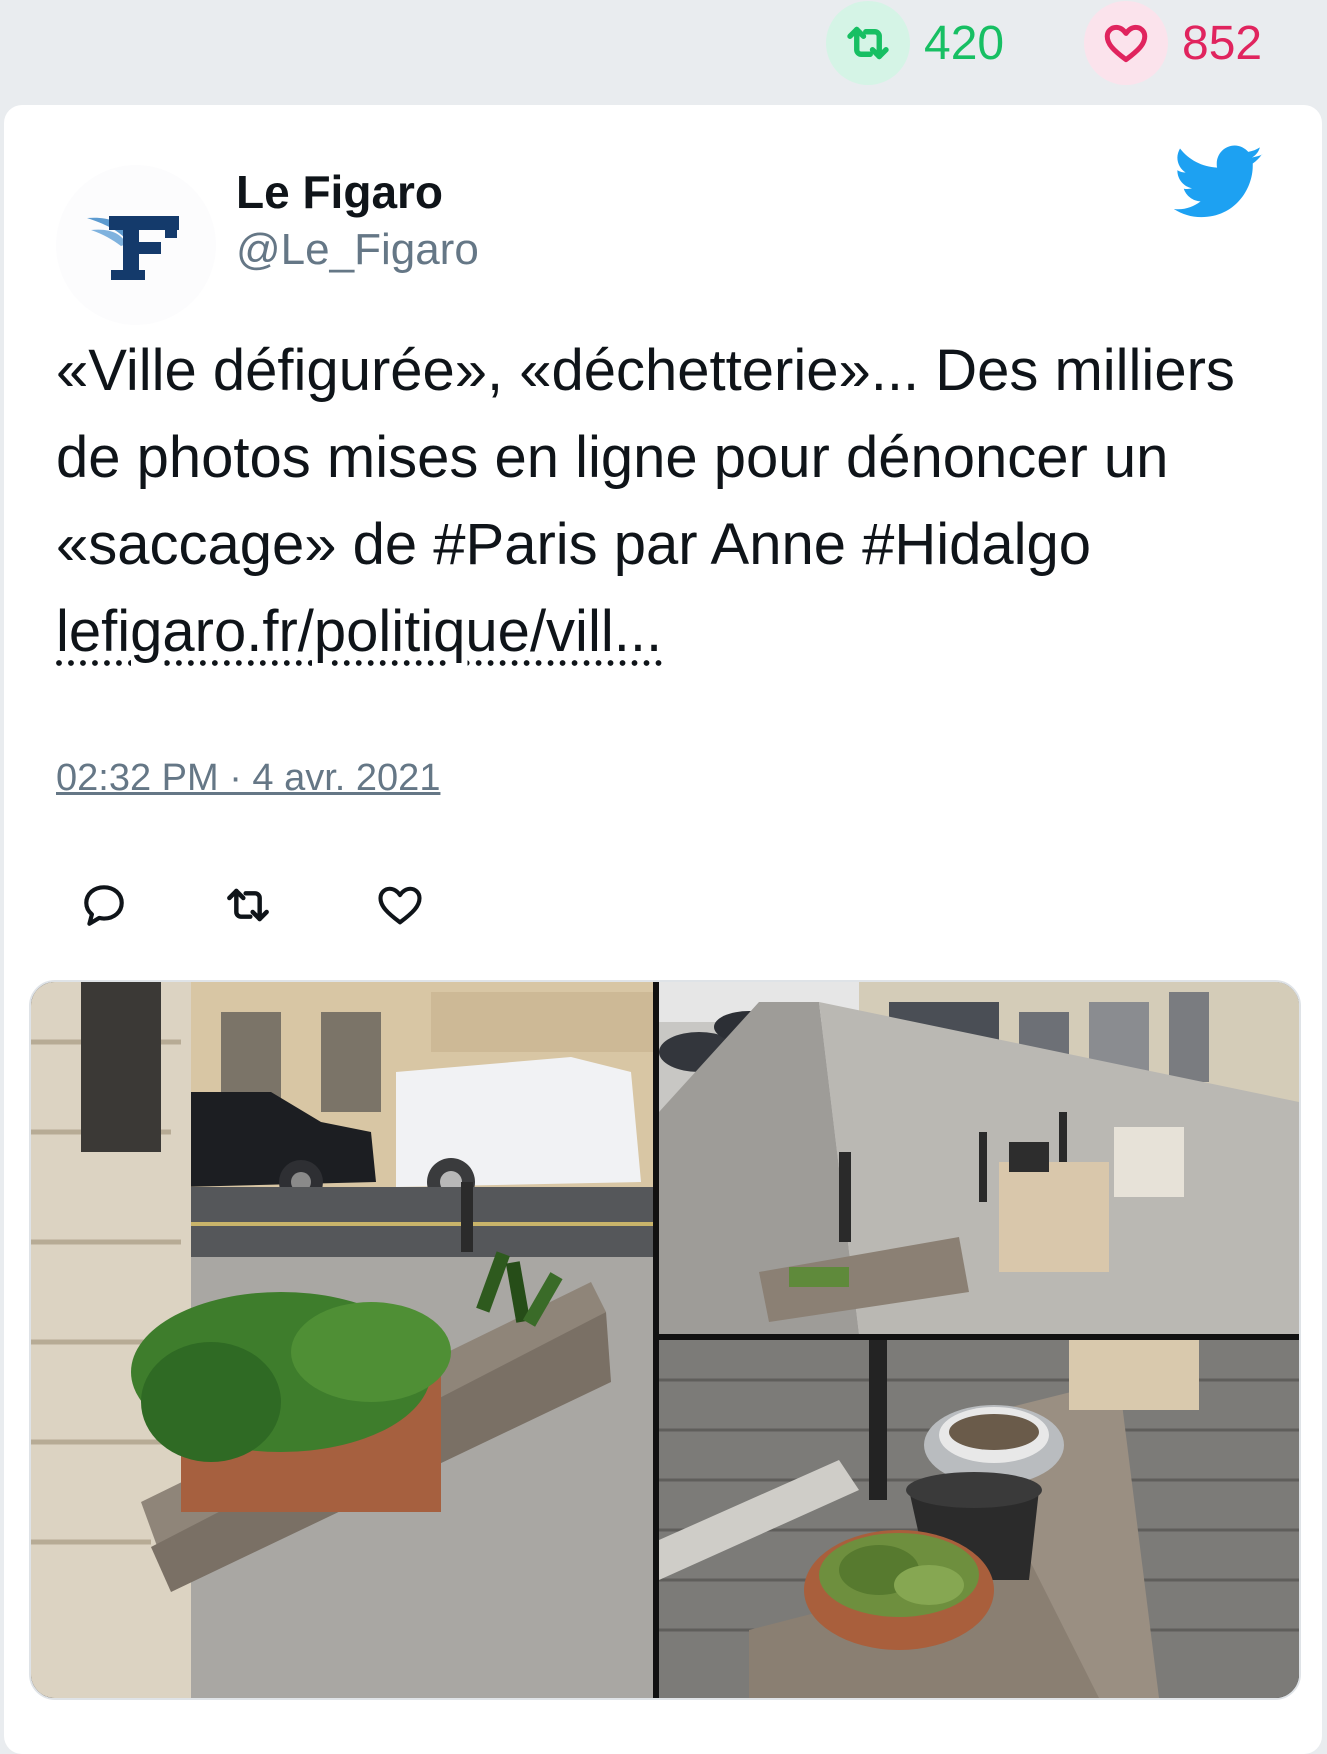 The height and width of the screenshot is (1754, 1327). What do you see at coordinates (104, 905) in the screenshot?
I see `reply-icon` at bounding box center [104, 905].